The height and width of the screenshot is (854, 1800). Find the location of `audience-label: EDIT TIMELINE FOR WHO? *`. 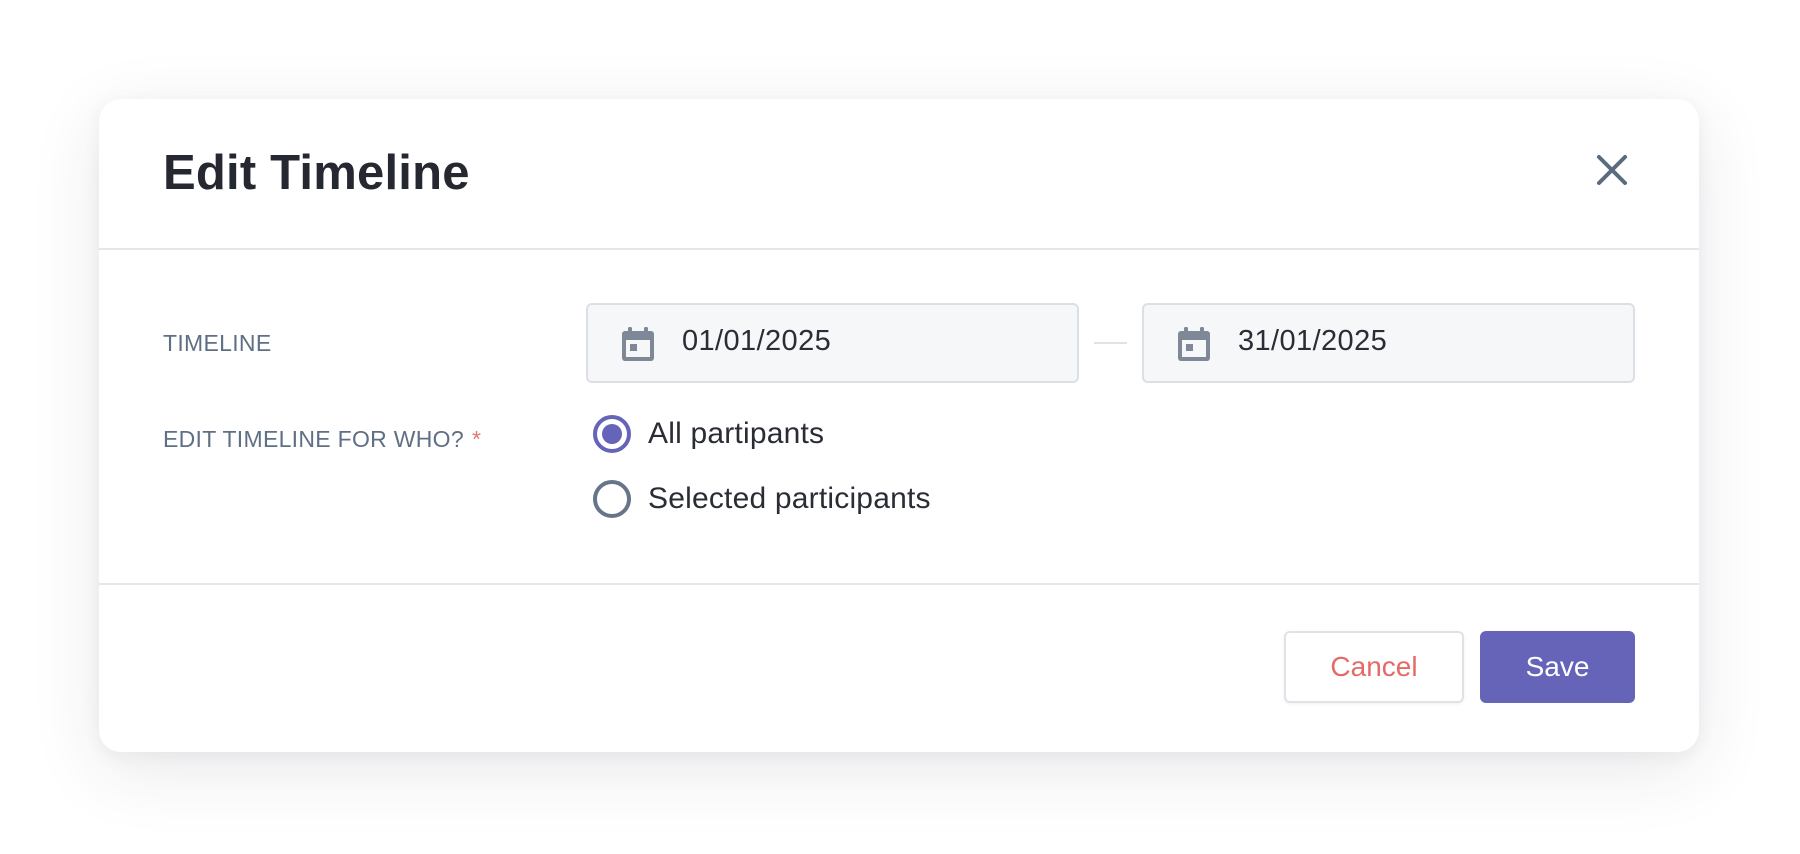

audience-label: EDIT TIMELINE FOR WHO? * is located at coordinates (322, 439).